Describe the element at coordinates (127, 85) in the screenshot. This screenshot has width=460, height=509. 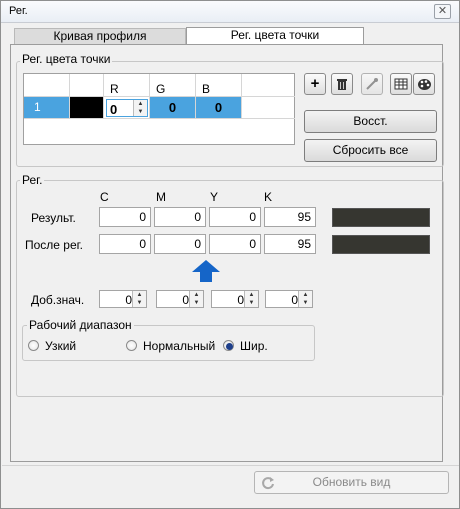
I see `table-header-r: R` at that location.